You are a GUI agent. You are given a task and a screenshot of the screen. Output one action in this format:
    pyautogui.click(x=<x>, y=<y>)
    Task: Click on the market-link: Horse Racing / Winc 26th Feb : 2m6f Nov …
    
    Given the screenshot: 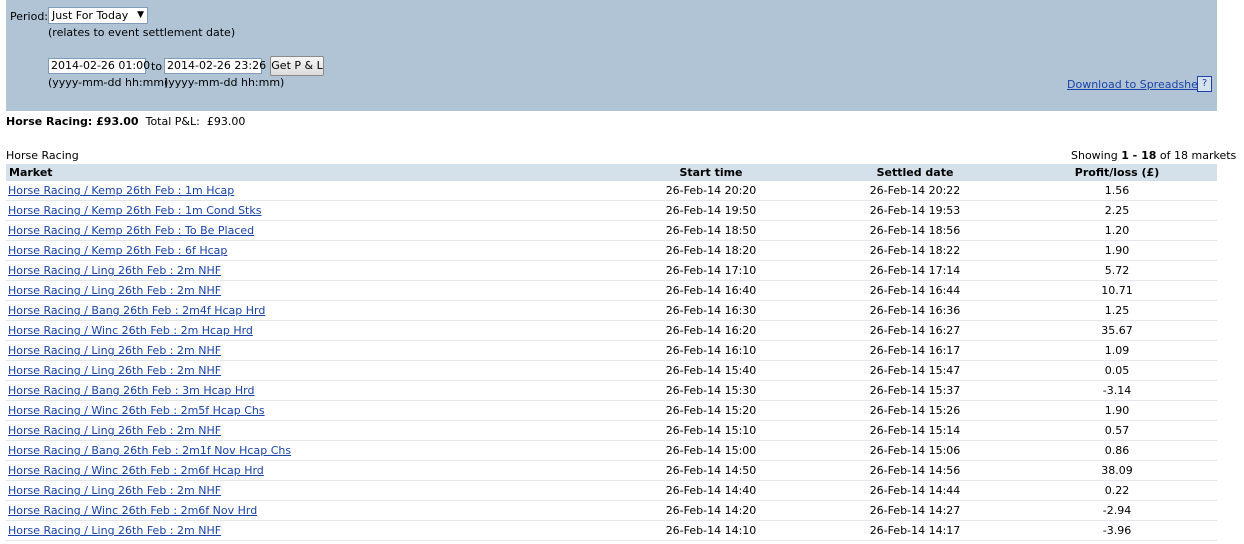 What is the action you would take?
    pyautogui.click(x=132, y=510)
    